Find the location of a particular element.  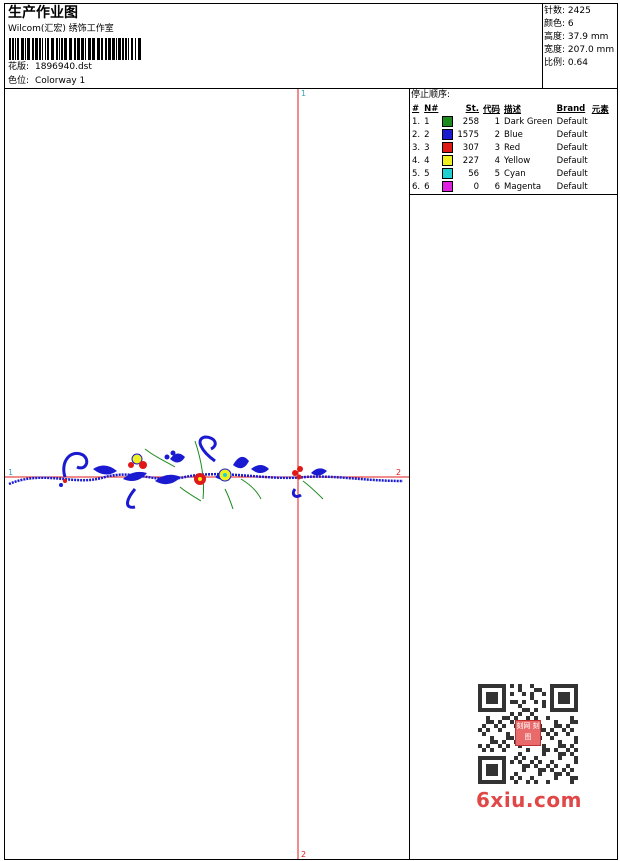

stop-row: 1. 1 258 1 Dark Green Default is located at coordinates (510, 121).